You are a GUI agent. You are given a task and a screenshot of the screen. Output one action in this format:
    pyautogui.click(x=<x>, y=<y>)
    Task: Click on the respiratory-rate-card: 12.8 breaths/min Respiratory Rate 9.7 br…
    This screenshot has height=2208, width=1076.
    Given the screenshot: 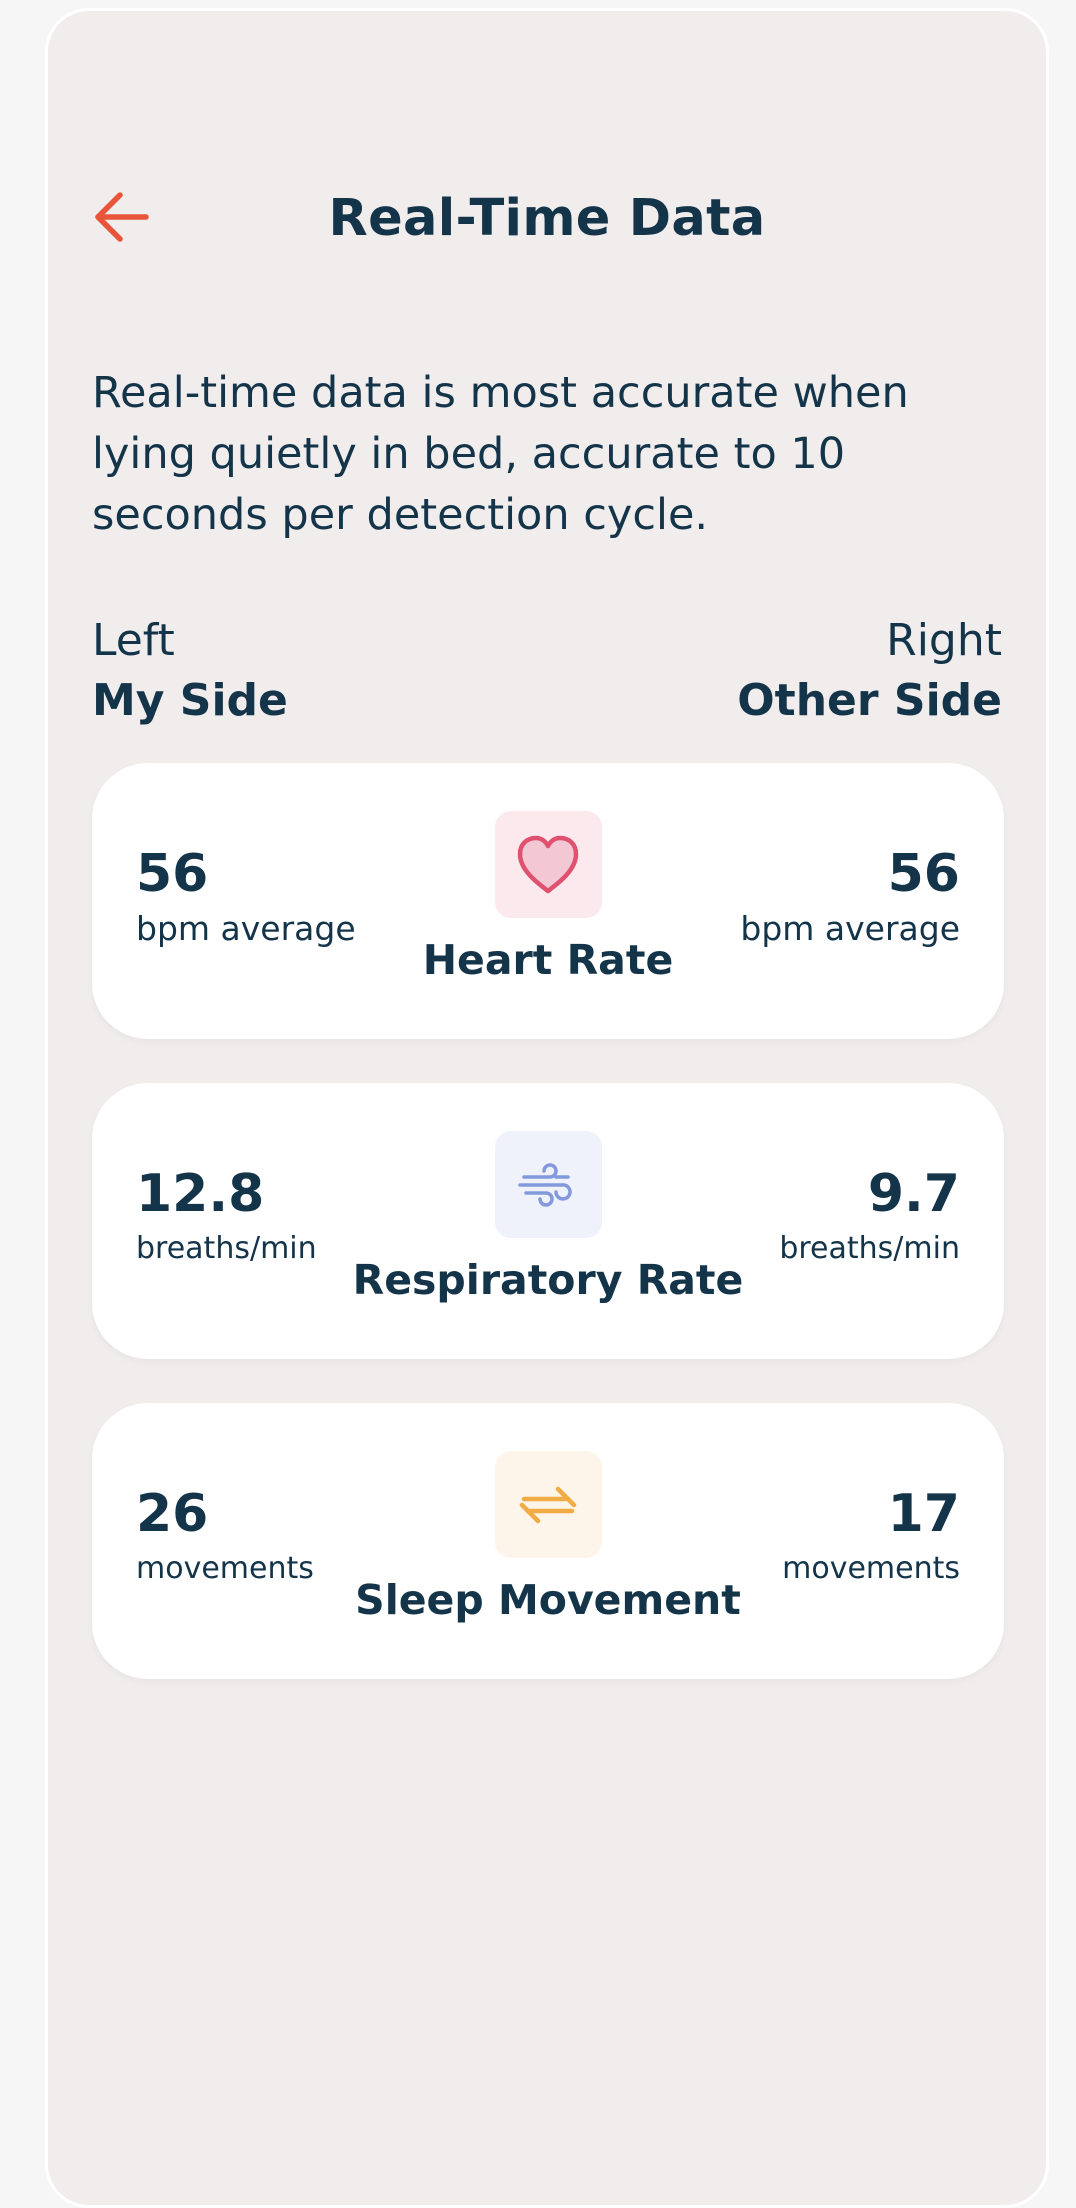 What is the action you would take?
    pyautogui.click(x=548, y=1221)
    